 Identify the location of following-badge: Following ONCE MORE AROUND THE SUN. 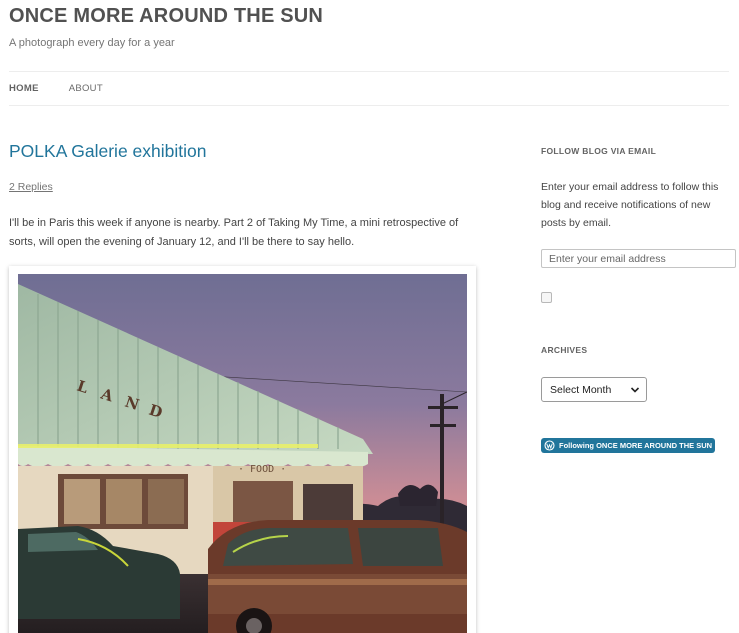
(628, 445).